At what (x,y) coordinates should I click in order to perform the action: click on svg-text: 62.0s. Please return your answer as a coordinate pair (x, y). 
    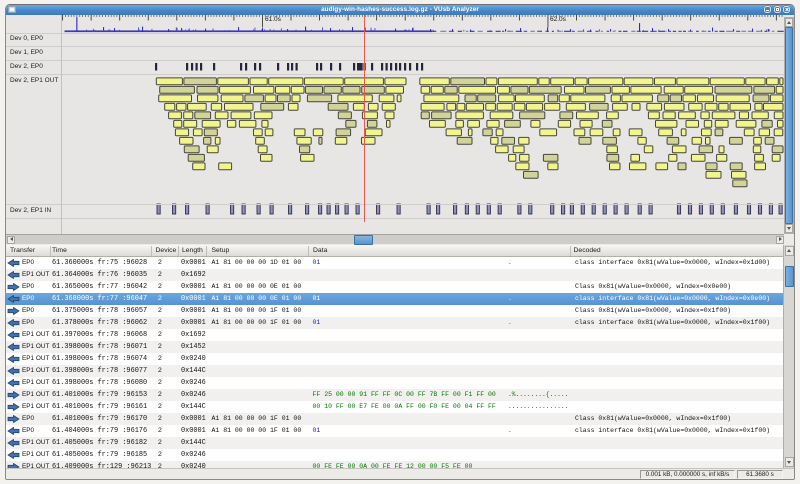
    Looking at the image, I should click on (558, 19).